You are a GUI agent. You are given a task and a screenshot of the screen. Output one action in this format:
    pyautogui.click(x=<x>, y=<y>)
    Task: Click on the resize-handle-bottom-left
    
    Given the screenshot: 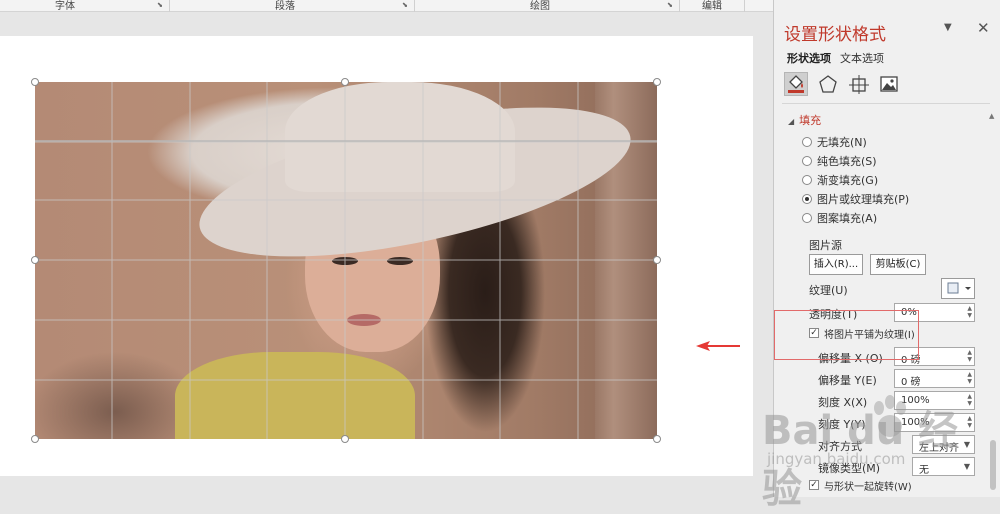 What is the action you would take?
    pyautogui.click(x=35, y=439)
    